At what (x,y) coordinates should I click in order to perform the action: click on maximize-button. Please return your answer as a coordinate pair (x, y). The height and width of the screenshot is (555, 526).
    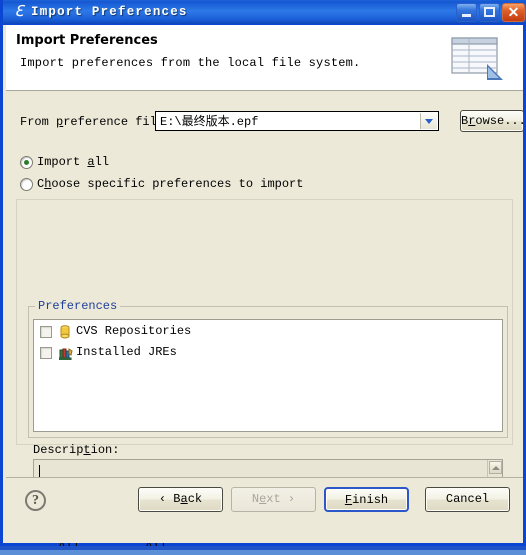
    Looking at the image, I should click on (489, 12).